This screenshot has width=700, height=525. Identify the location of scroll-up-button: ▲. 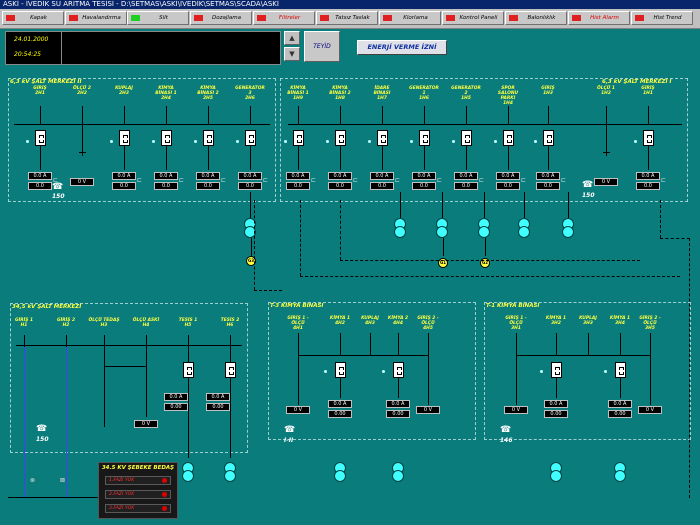
(292, 38).